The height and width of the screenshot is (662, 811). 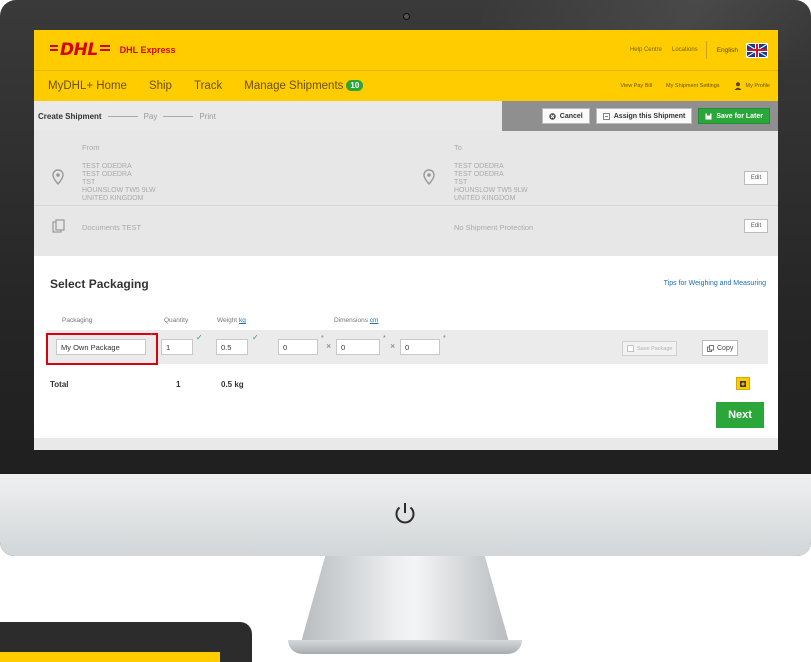 What do you see at coordinates (89, 182) in the screenshot?
I see `from-line: TST` at bounding box center [89, 182].